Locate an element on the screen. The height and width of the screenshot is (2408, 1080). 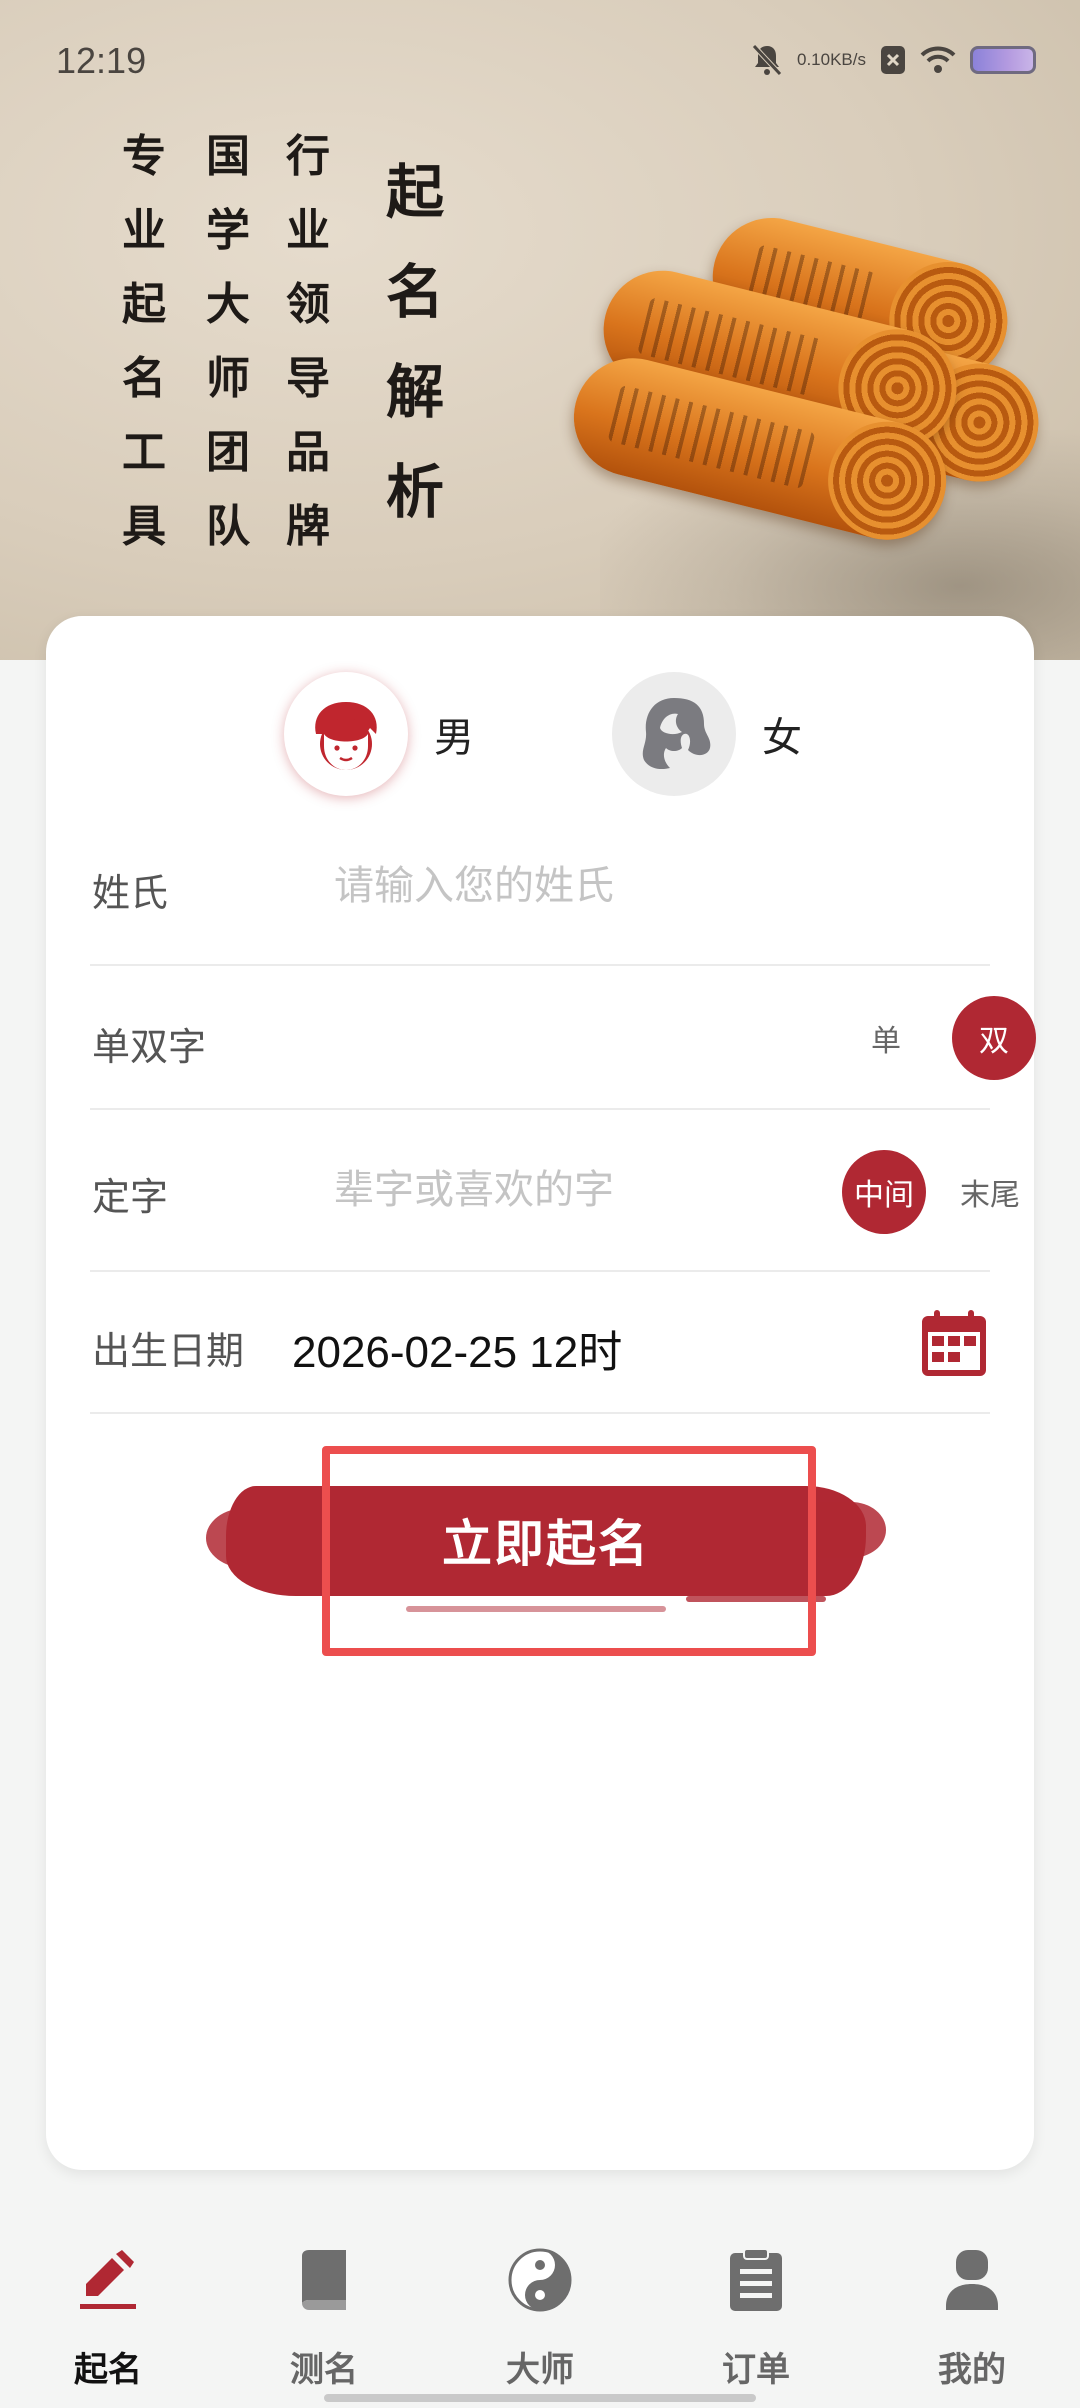
calendar-icon is located at coordinates (954, 1345).